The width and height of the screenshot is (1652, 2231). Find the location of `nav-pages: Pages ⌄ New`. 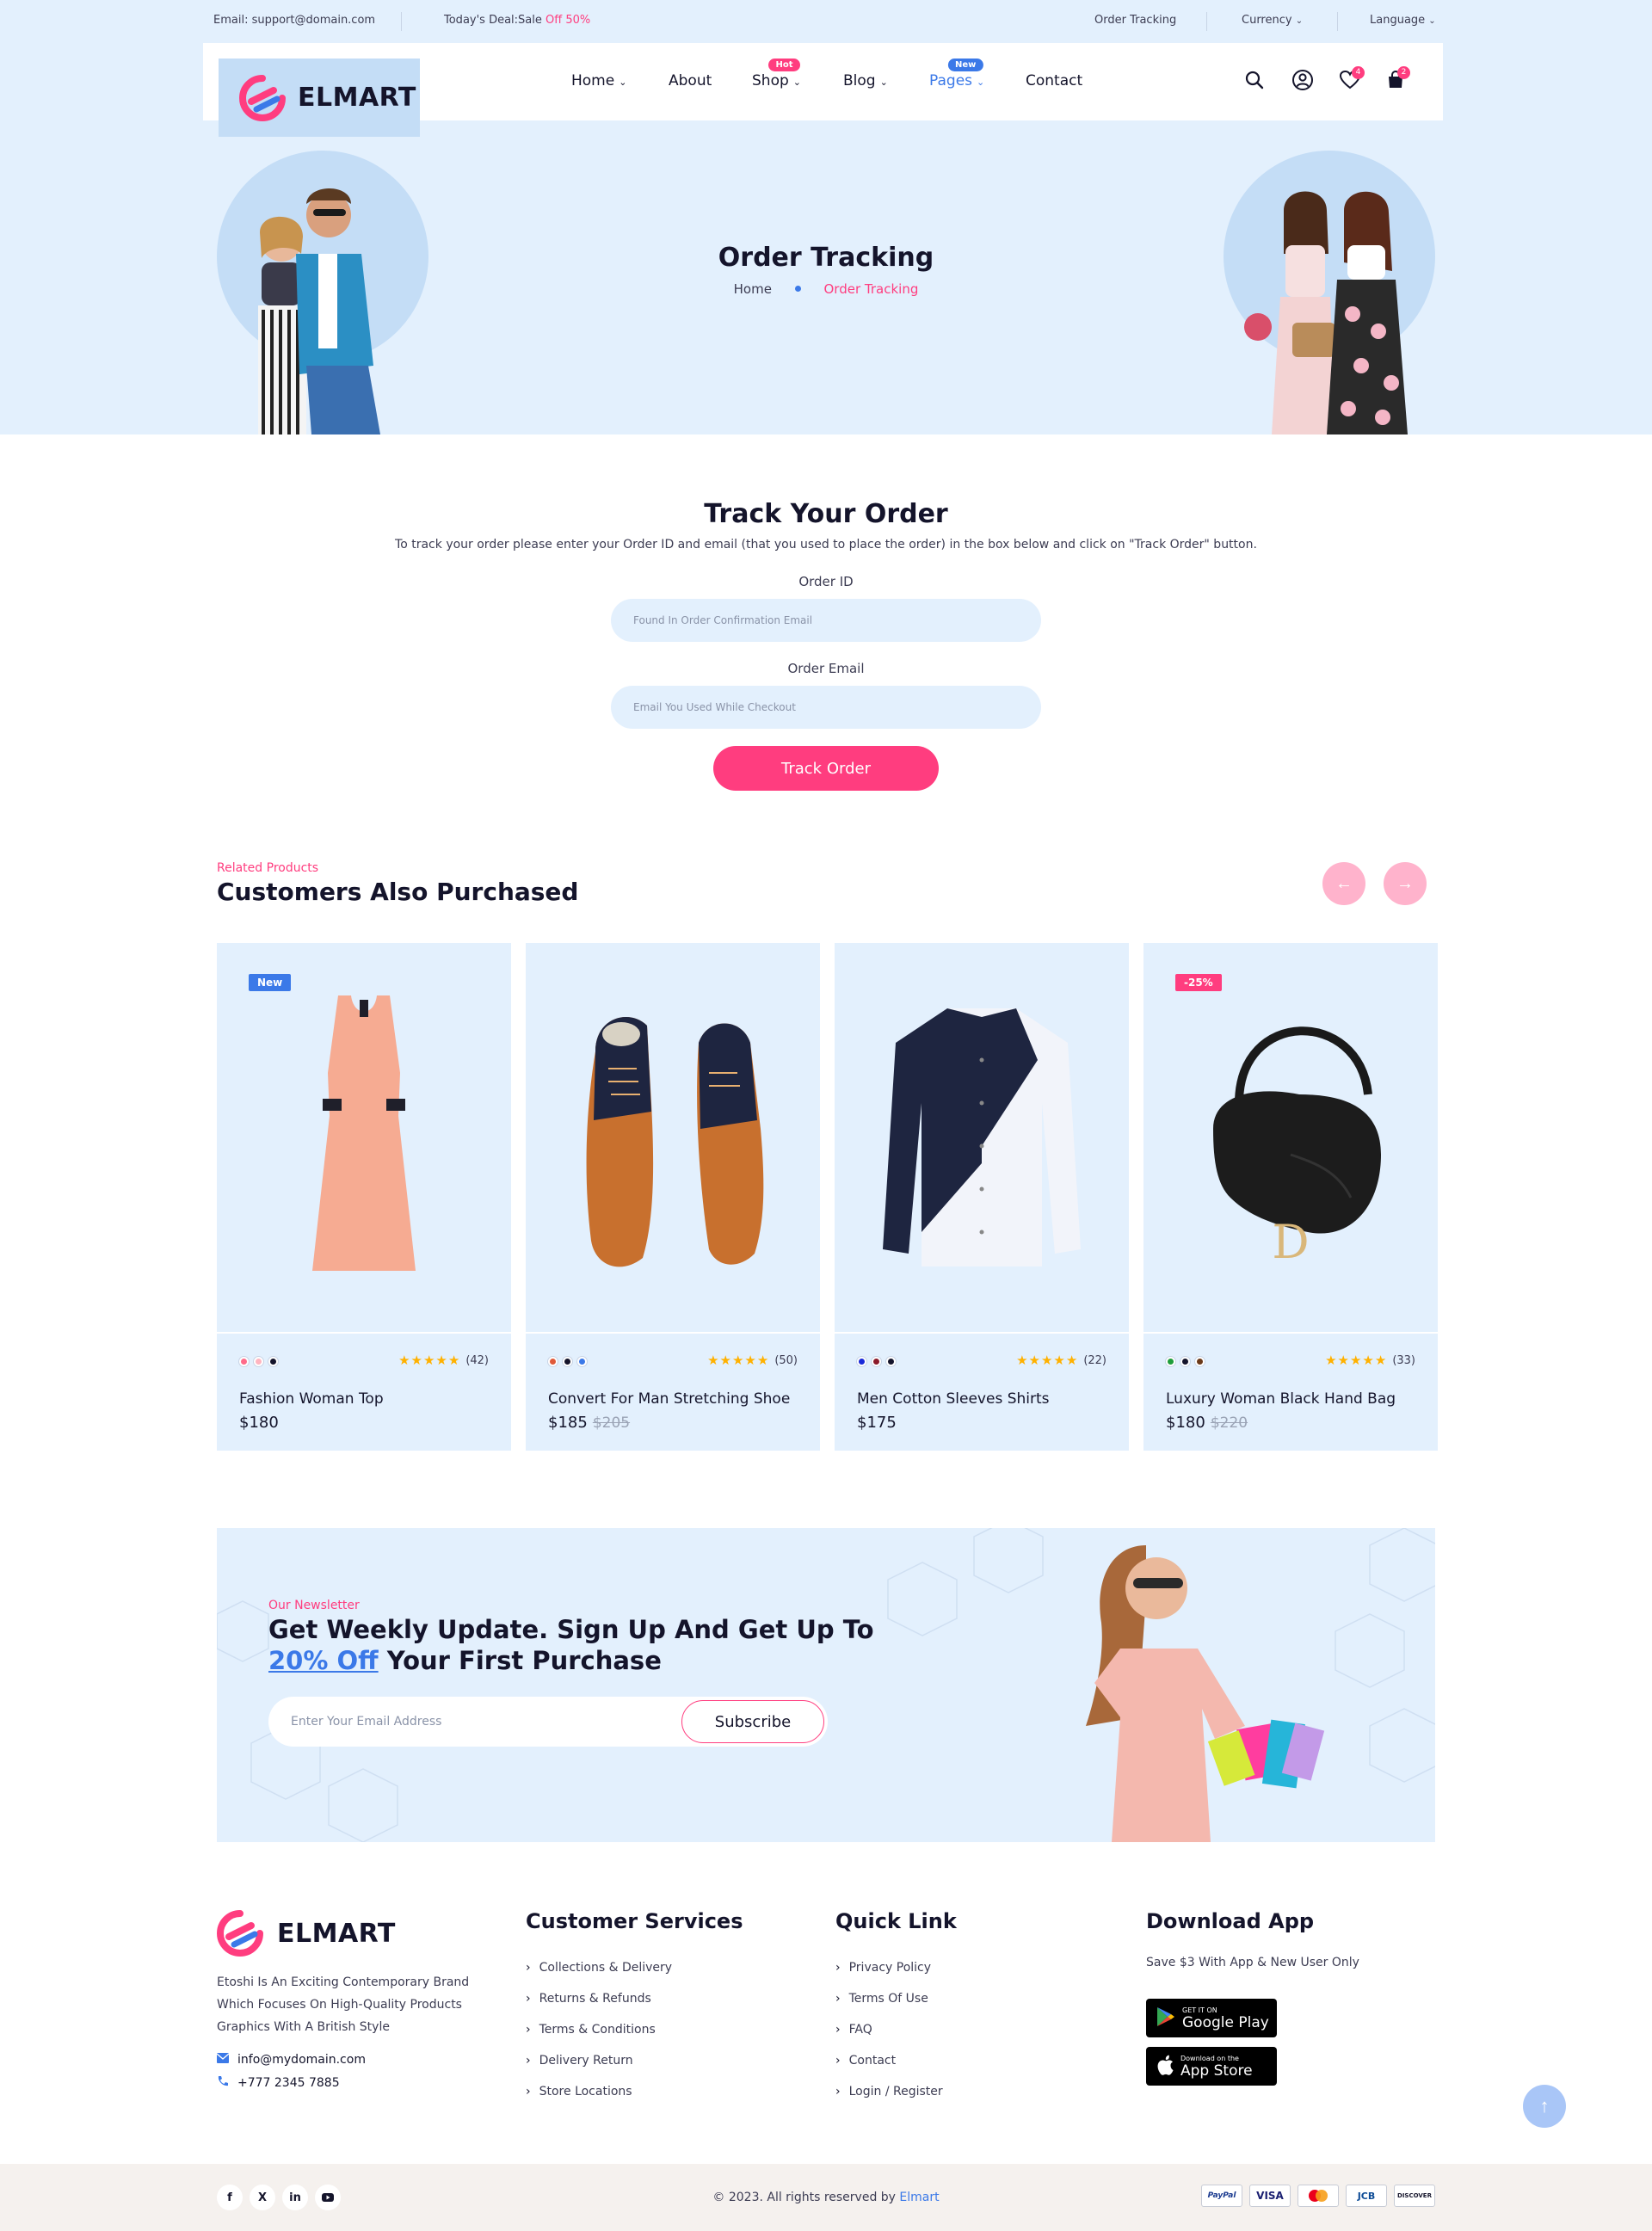

nav-pages: Pages ⌄ New is located at coordinates (957, 74).